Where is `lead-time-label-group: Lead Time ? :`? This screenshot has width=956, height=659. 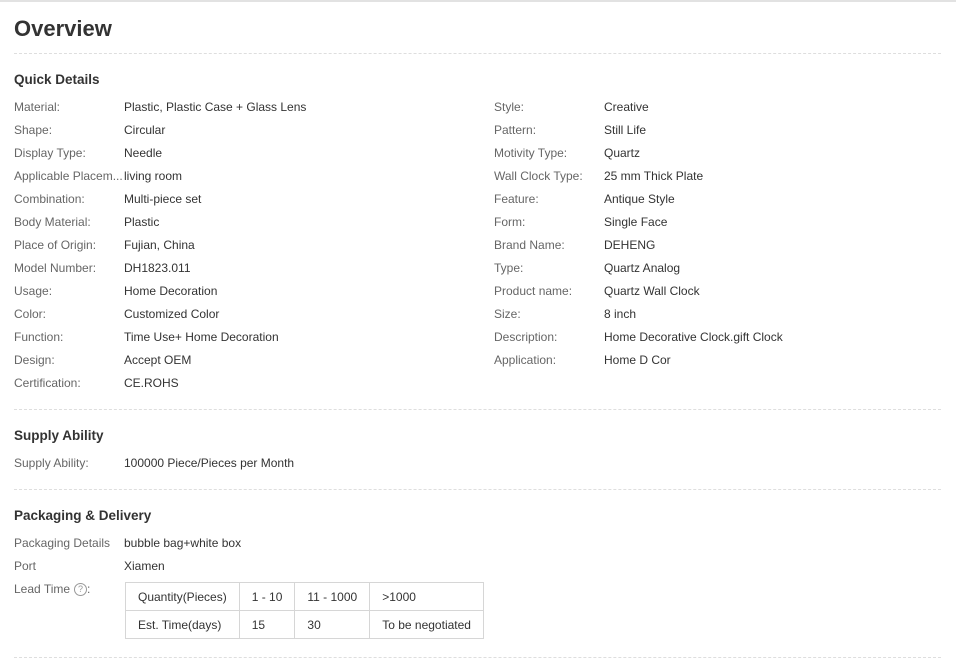 lead-time-label-group: Lead Time ? : is located at coordinates (52, 589).